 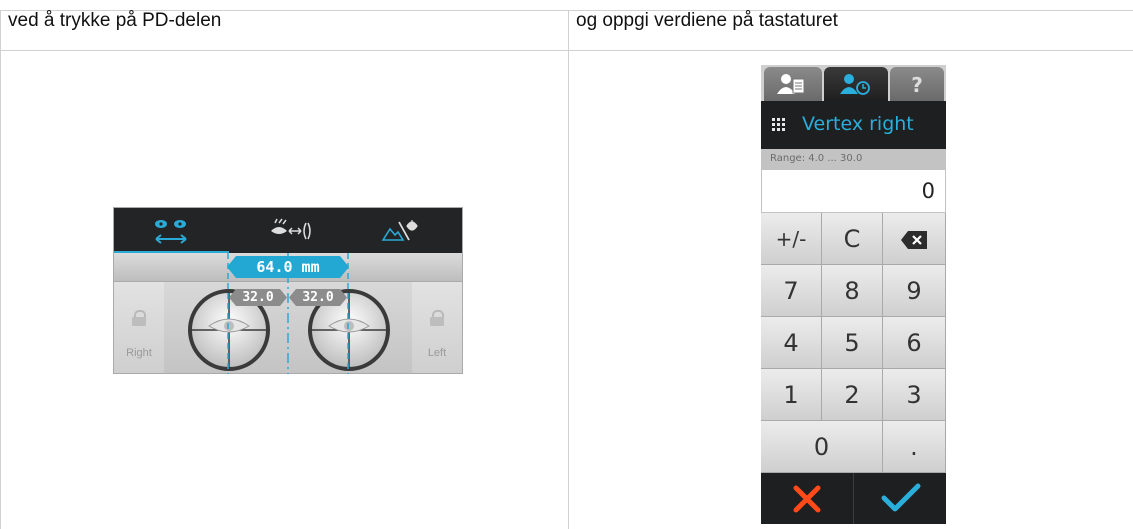 I want to click on digit-3-key: 3, so click(x=914, y=395).